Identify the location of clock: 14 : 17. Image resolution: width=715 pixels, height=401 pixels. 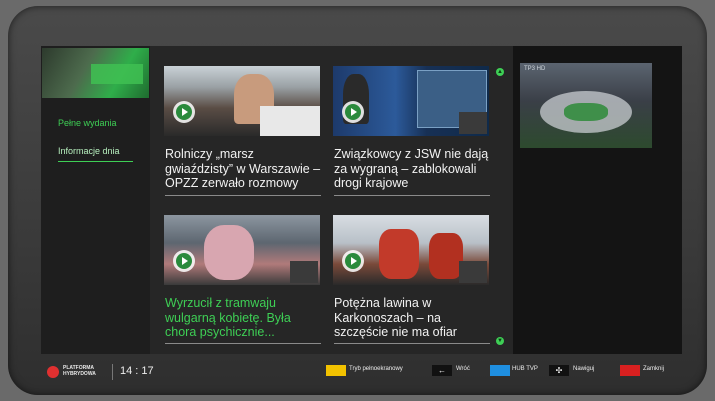
(137, 371).